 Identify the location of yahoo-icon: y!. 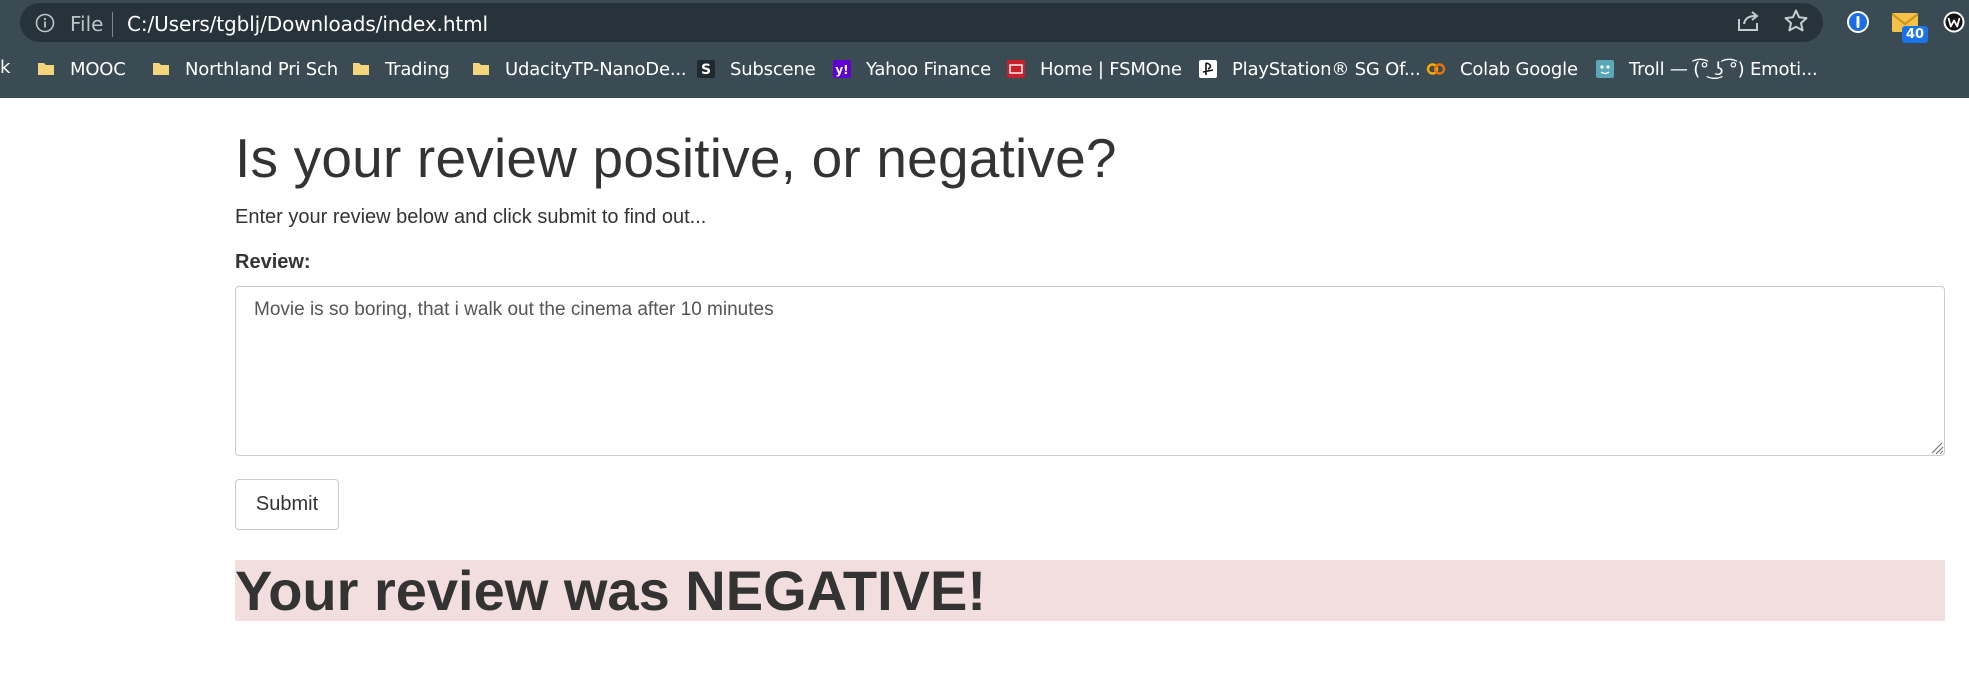
(842, 69).